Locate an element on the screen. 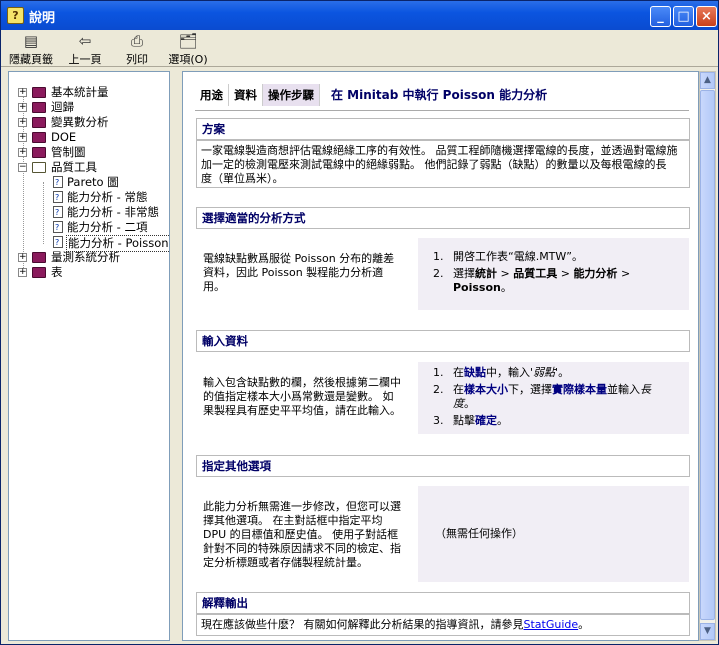 The width and height of the screenshot is (719, 645). options-button: 🗂 選項(O) is located at coordinates (188, 49).